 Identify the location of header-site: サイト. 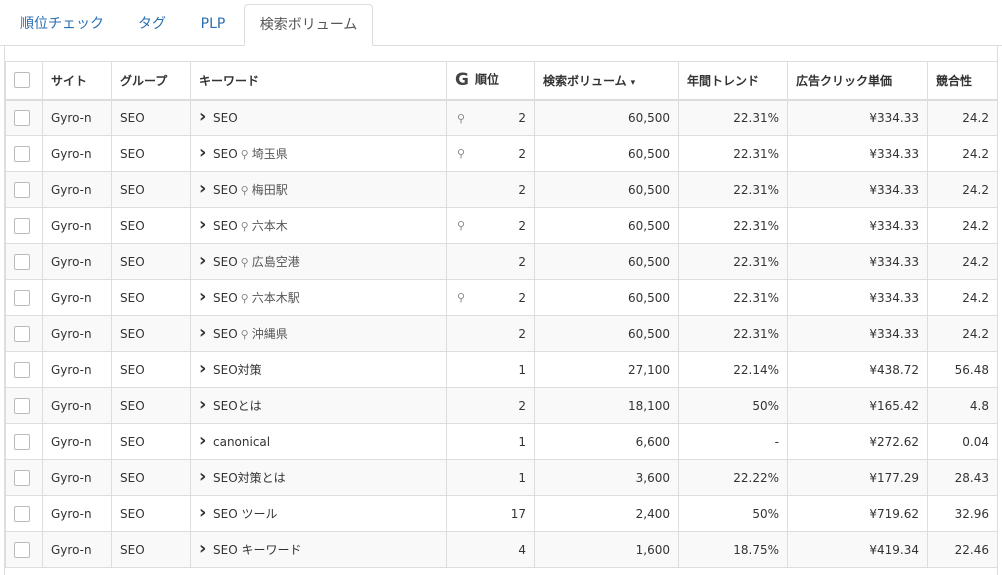
(77, 81).